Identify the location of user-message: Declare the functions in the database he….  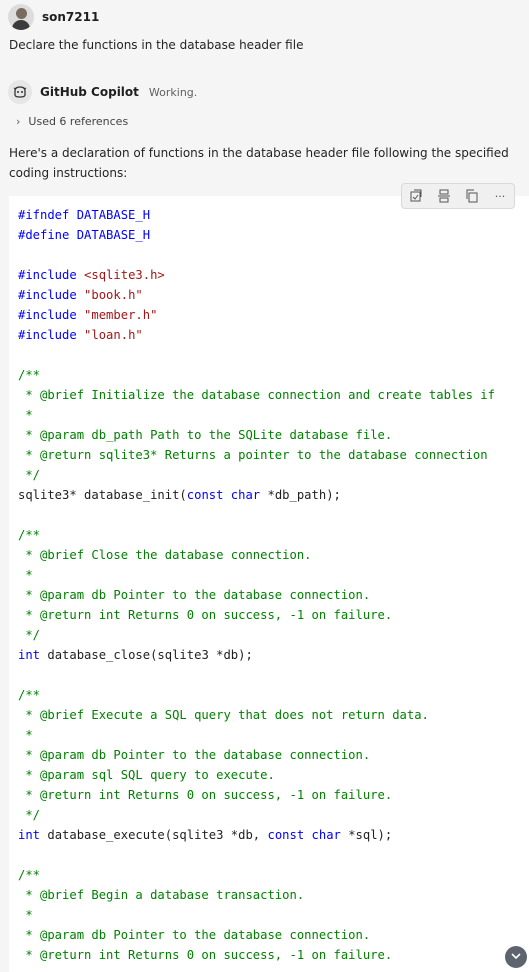
(156, 45).